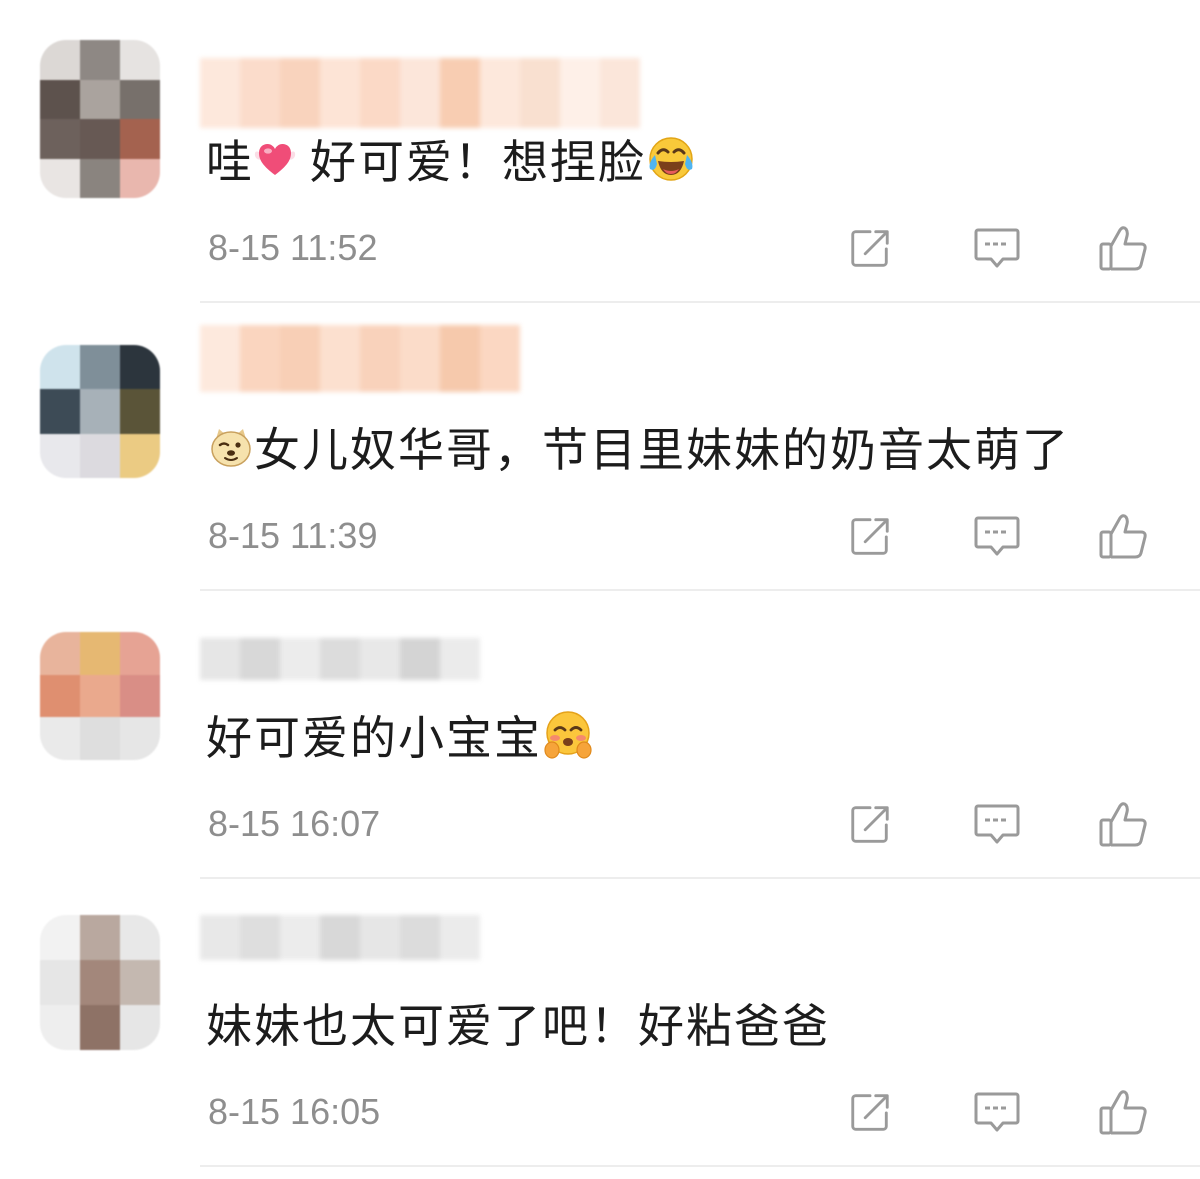 The height and width of the screenshot is (1179, 1200). I want to click on heart-emoji, so click(275, 159).